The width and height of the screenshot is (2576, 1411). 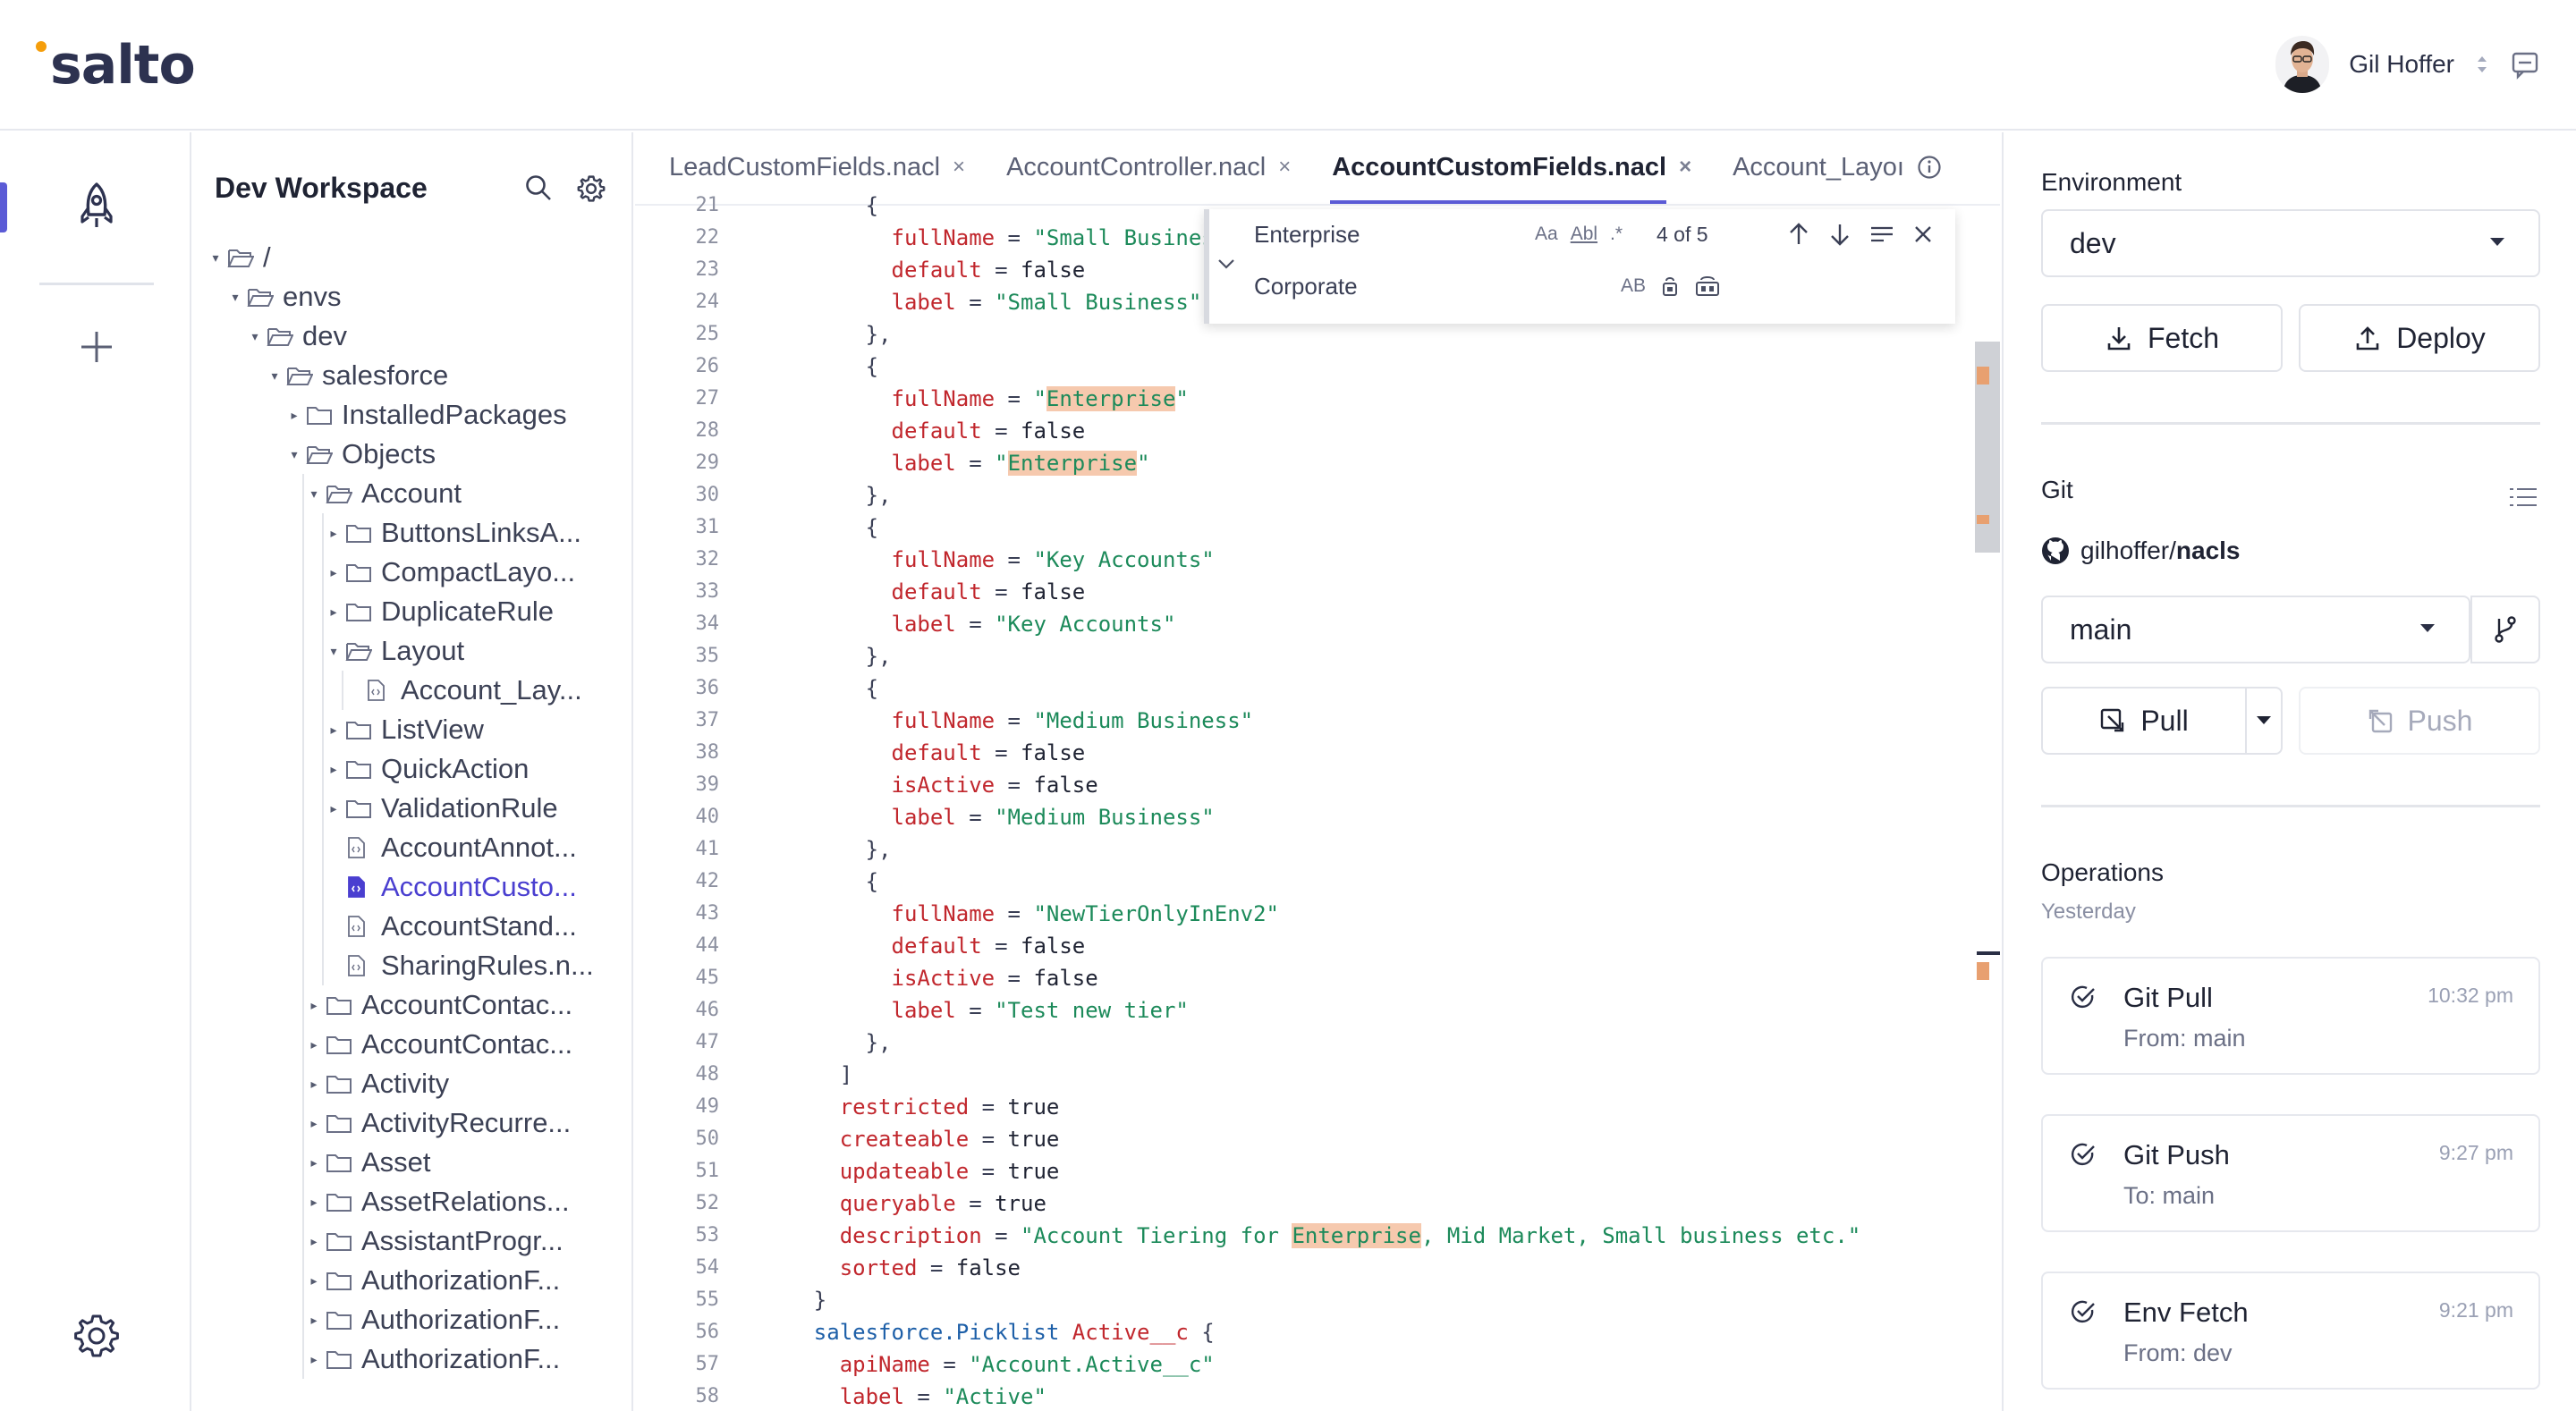 I want to click on sort-icon, so click(x=2482, y=64).